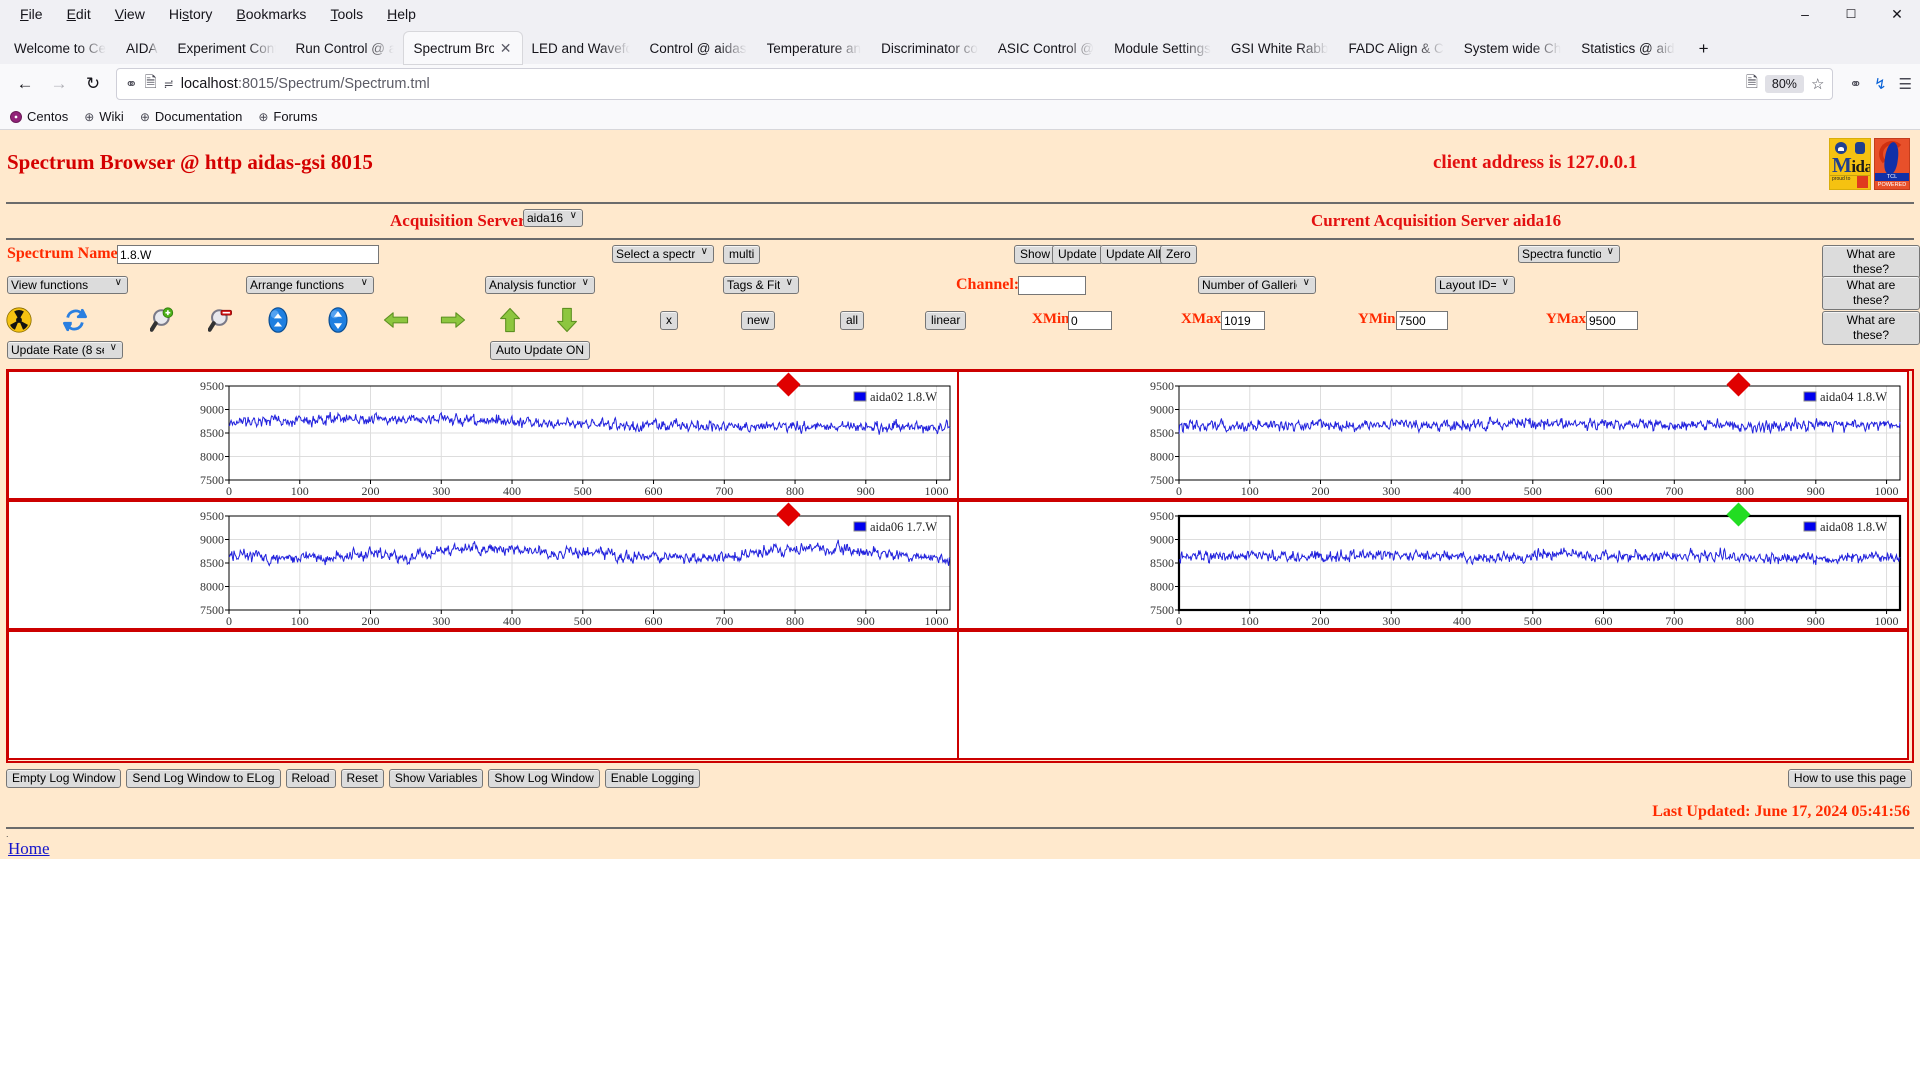 This screenshot has height=1080, width=1920. I want to click on arrow-left-icon, so click(396, 320).